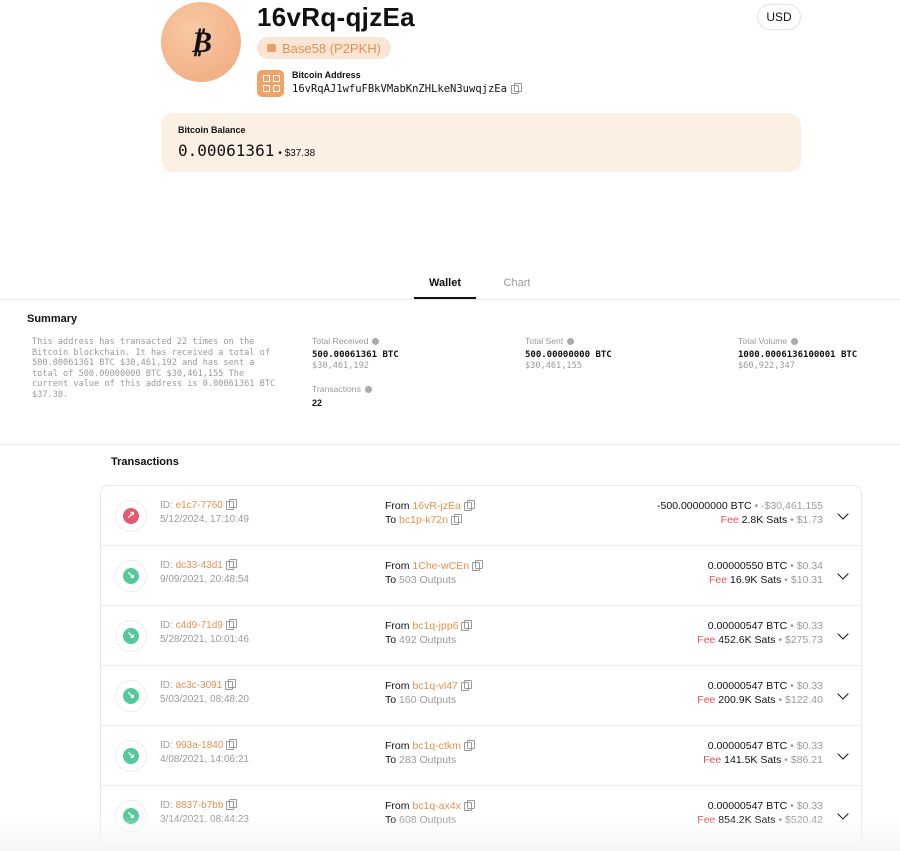 This screenshot has width=900, height=851. Describe the element at coordinates (423, 520) in the screenshot. I see `to-address-link: bc1p-k72n` at that location.